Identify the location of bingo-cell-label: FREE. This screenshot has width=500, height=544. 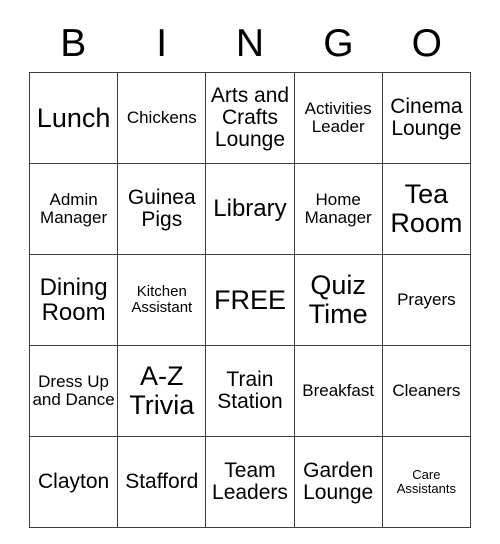
(249, 299).